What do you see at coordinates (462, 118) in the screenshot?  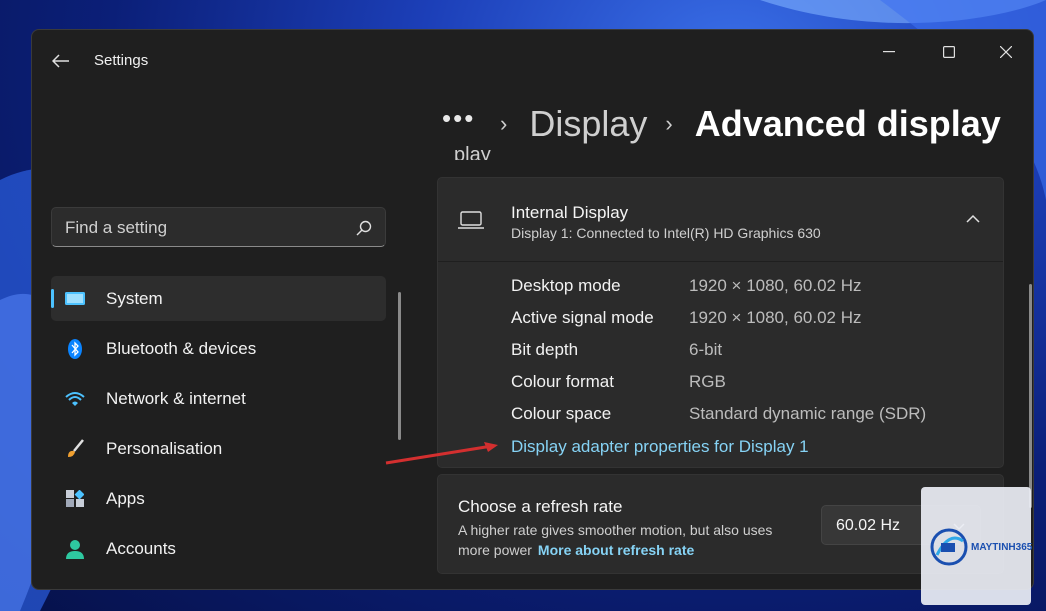 I see `breadcrumb-more-button: •••` at bounding box center [462, 118].